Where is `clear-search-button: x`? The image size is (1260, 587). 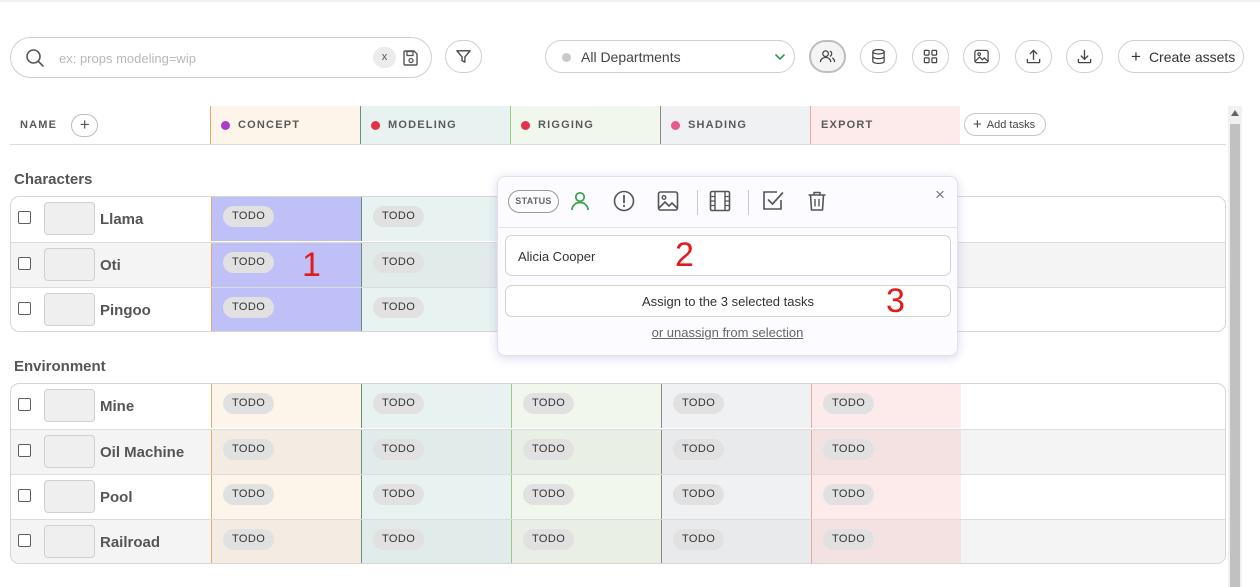
clear-search-button: x is located at coordinates (384, 57).